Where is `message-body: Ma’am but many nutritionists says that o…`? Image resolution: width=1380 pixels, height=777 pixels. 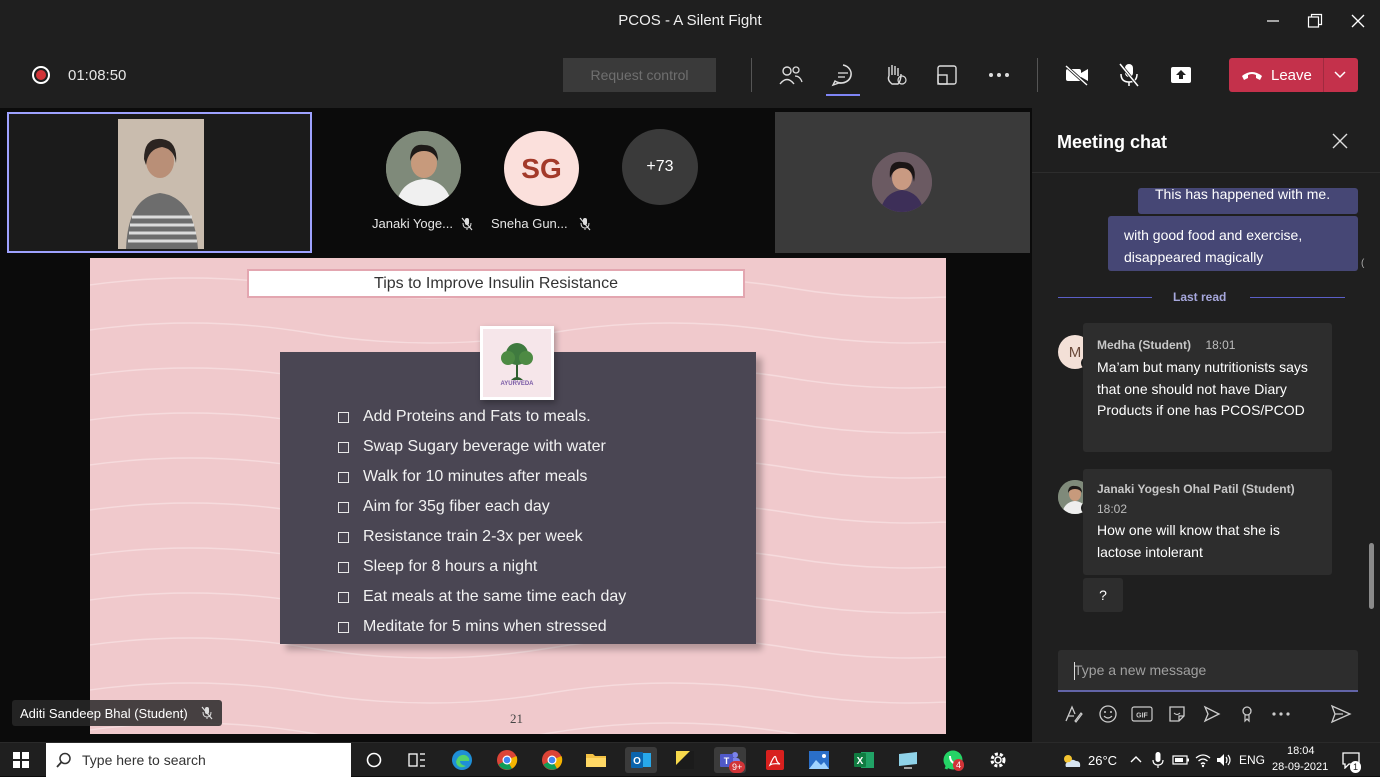
message-body: Ma’am but many nutritionists says that o… is located at coordinates (1202, 388).